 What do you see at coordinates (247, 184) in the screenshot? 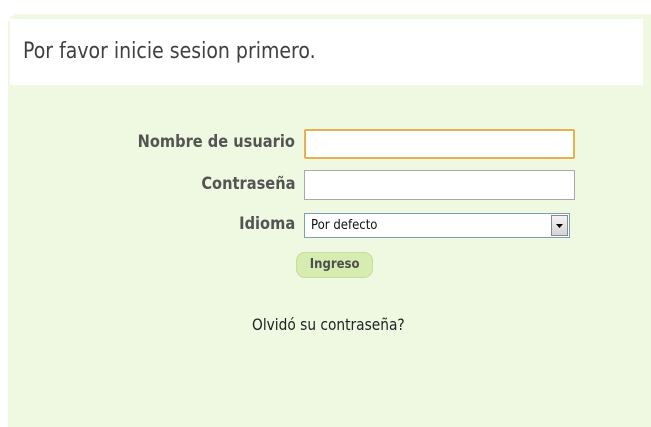
I see `password-label: Contraseña` at bounding box center [247, 184].